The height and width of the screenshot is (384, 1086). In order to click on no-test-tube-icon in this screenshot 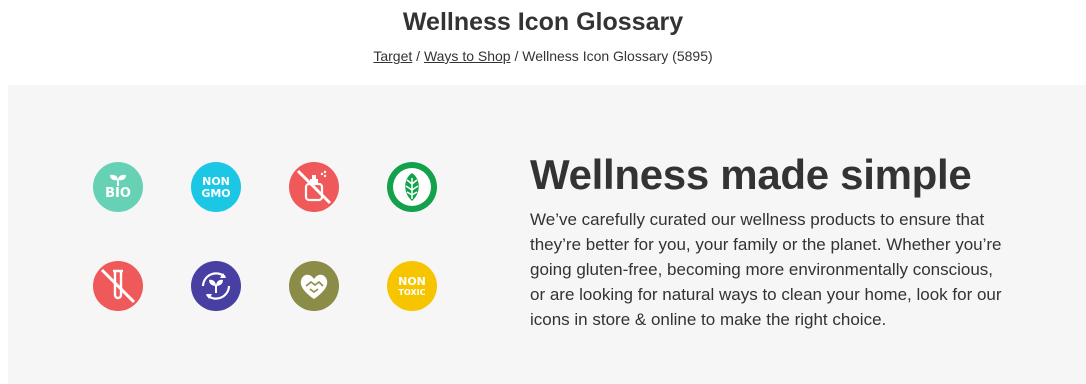, I will do `click(118, 286)`.